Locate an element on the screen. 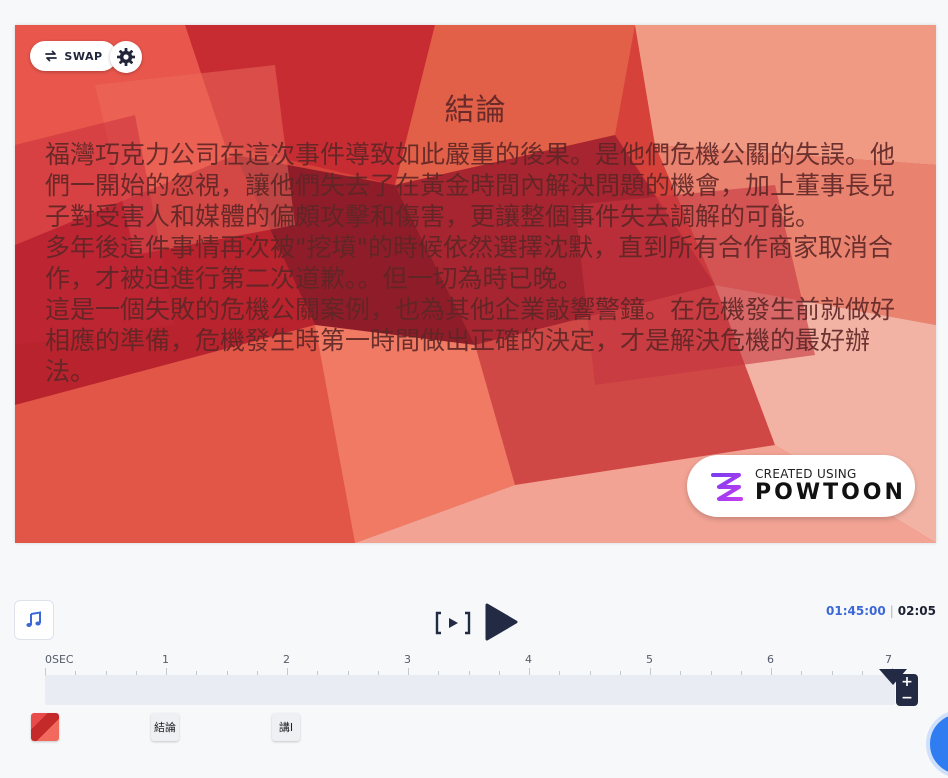  powtoon-logo-icon is located at coordinates (727, 487).